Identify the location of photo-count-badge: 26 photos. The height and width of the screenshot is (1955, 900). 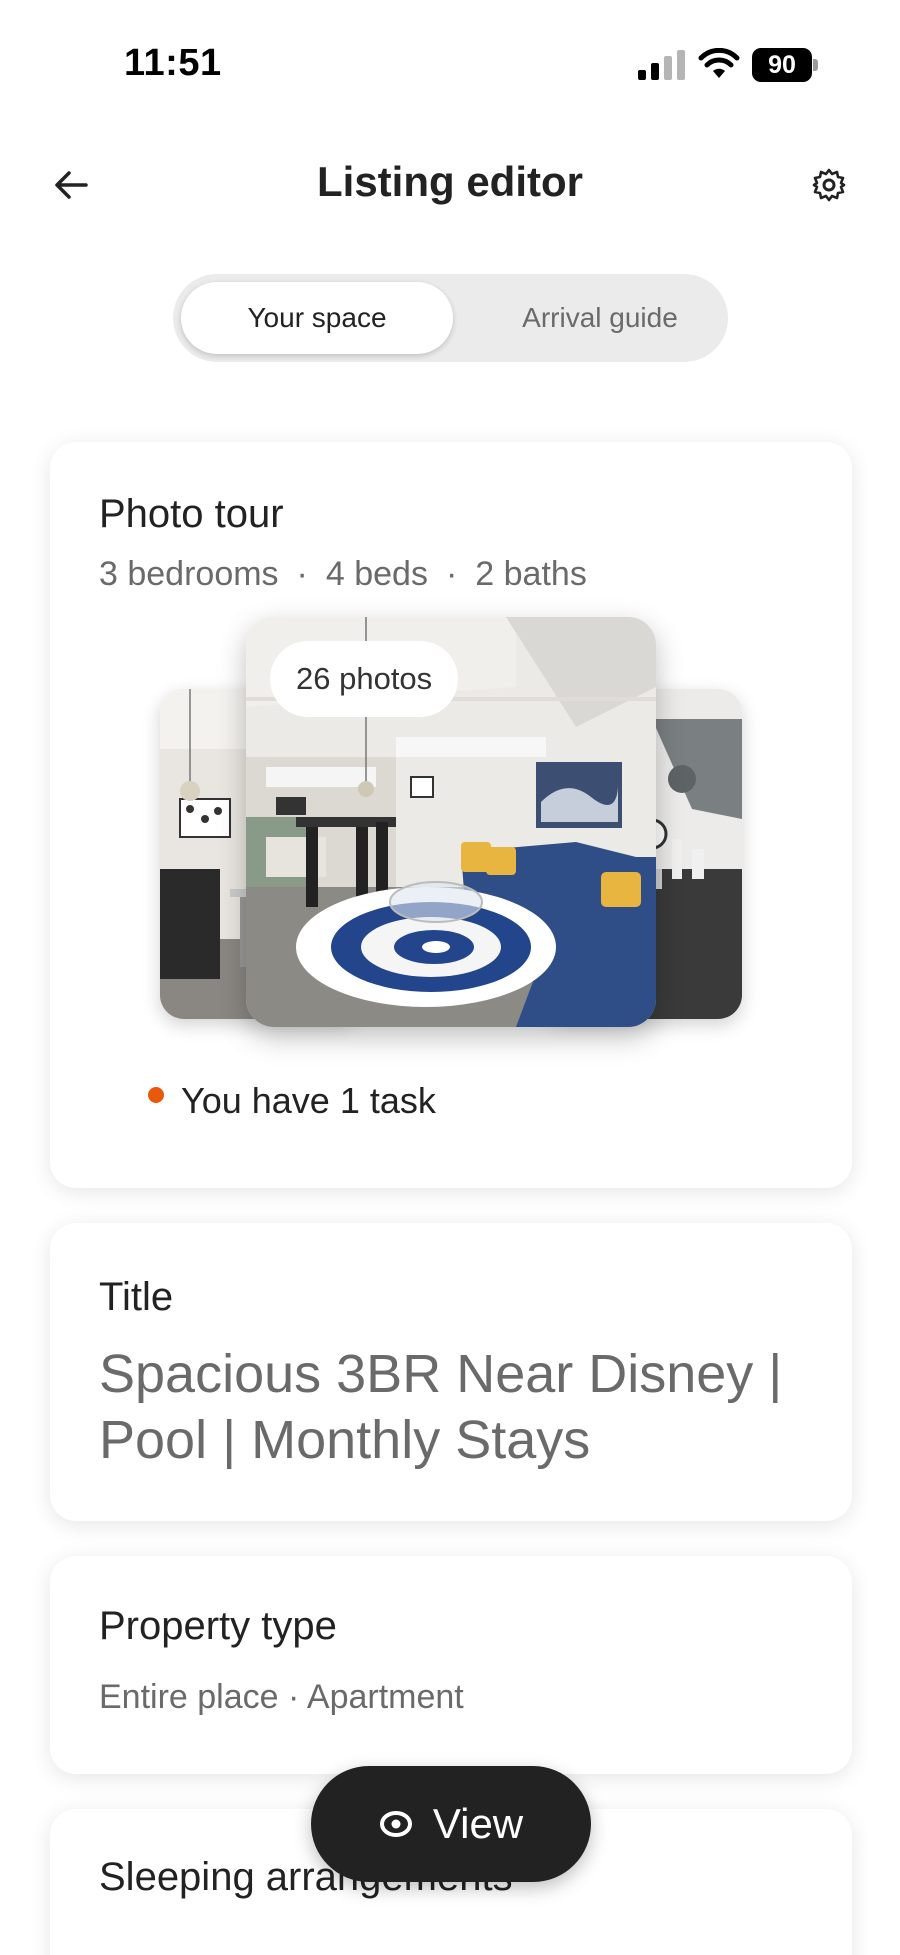
(364, 679).